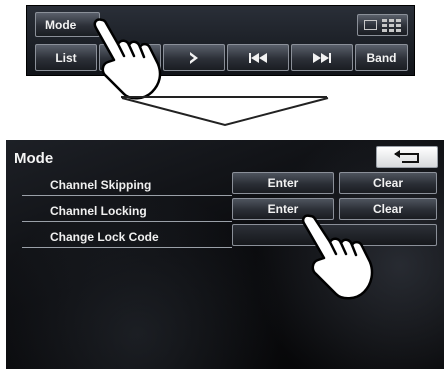 The width and height of the screenshot is (444, 369). I want to click on row-label-channel-skipping: Channel Skipping, so click(127, 185).